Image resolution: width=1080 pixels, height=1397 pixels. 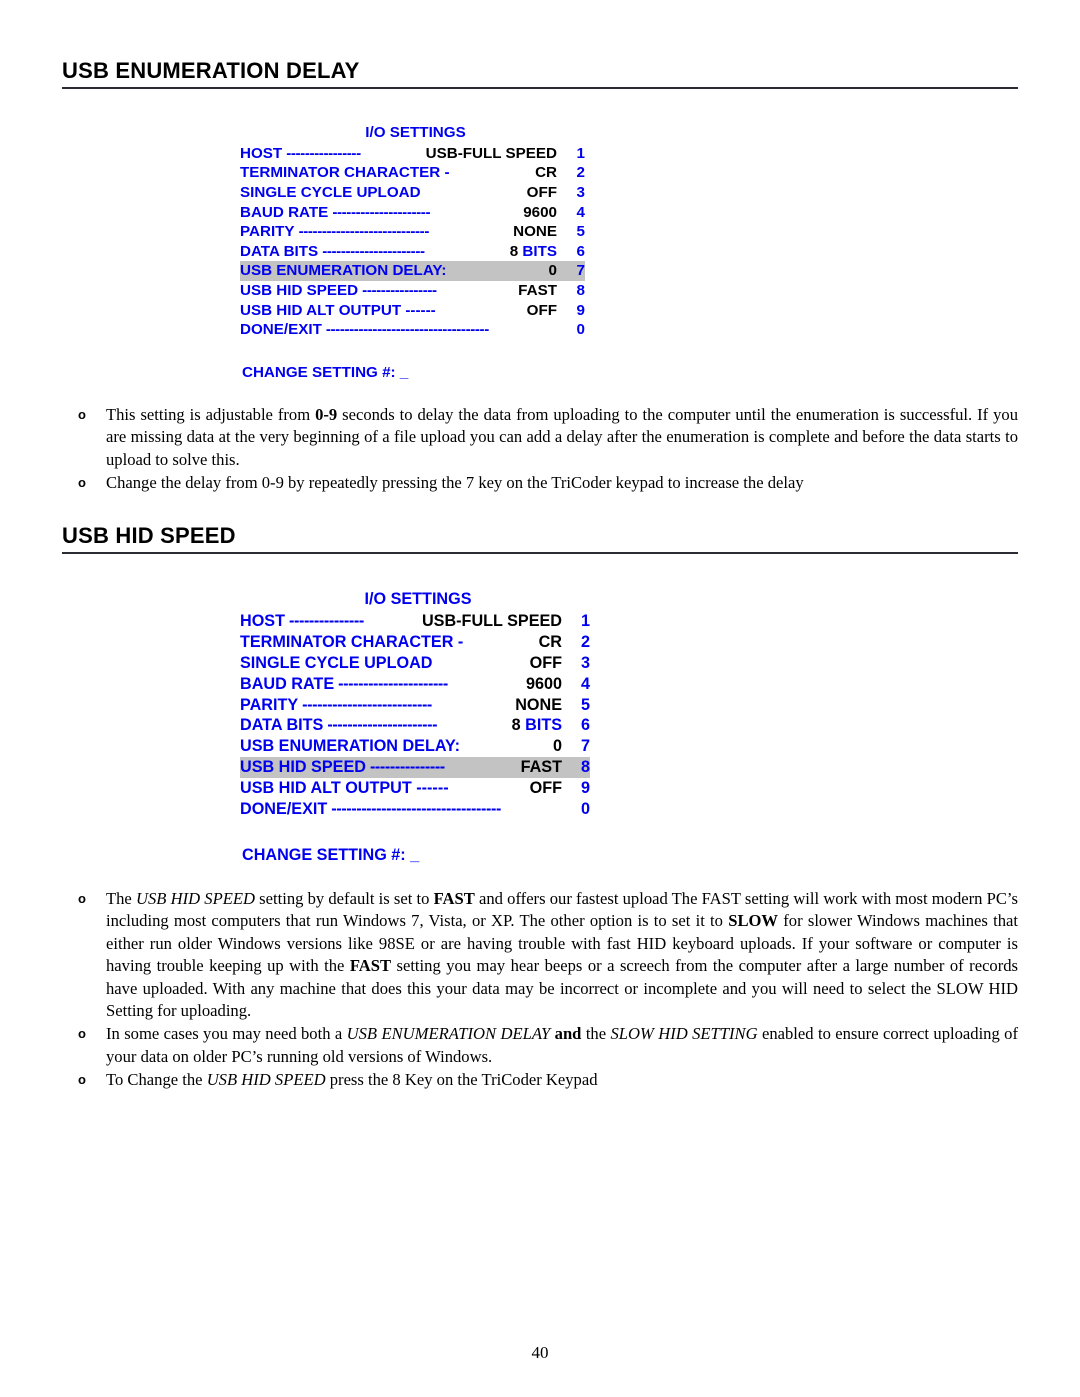 What do you see at coordinates (684, 1034) in the screenshot?
I see `text-run: SLOW HID SETTING` at bounding box center [684, 1034].